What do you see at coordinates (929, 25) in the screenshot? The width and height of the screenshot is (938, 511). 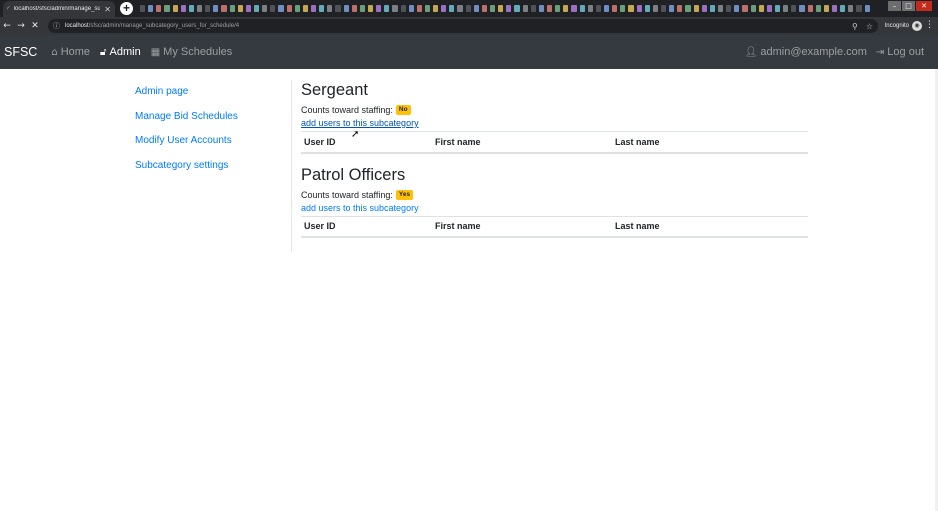 I see `browser-menu-icon: ⋮` at bounding box center [929, 25].